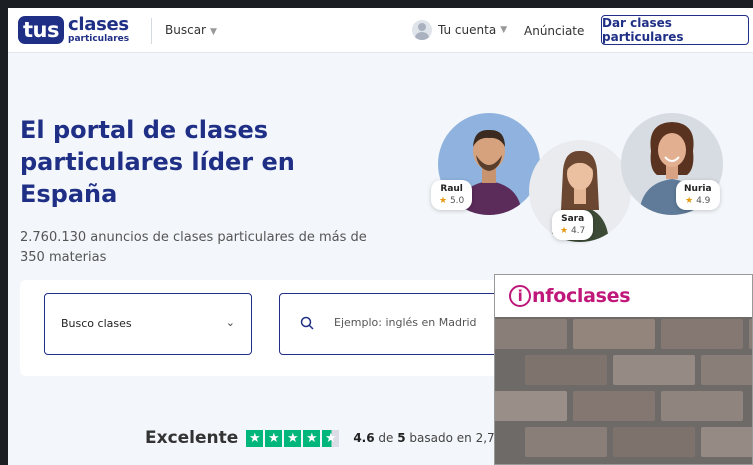  I want to click on tutor-name: Raul, so click(451, 189).